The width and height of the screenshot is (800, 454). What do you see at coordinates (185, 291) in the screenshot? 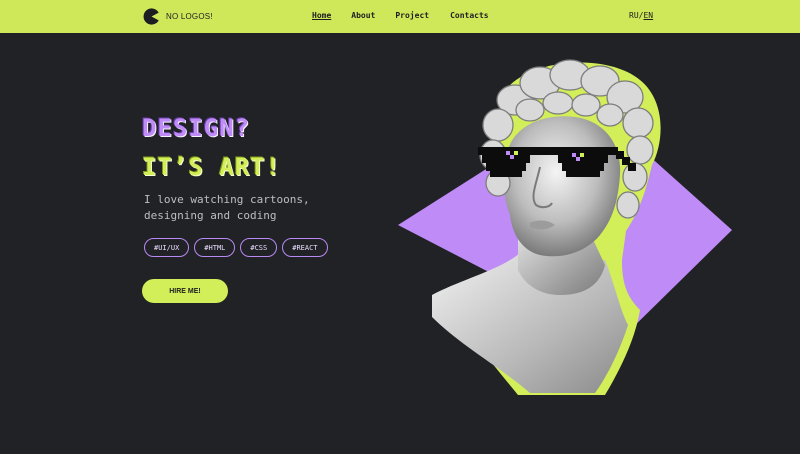
I see `hire-me-button: HIRE ME!` at bounding box center [185, 291].